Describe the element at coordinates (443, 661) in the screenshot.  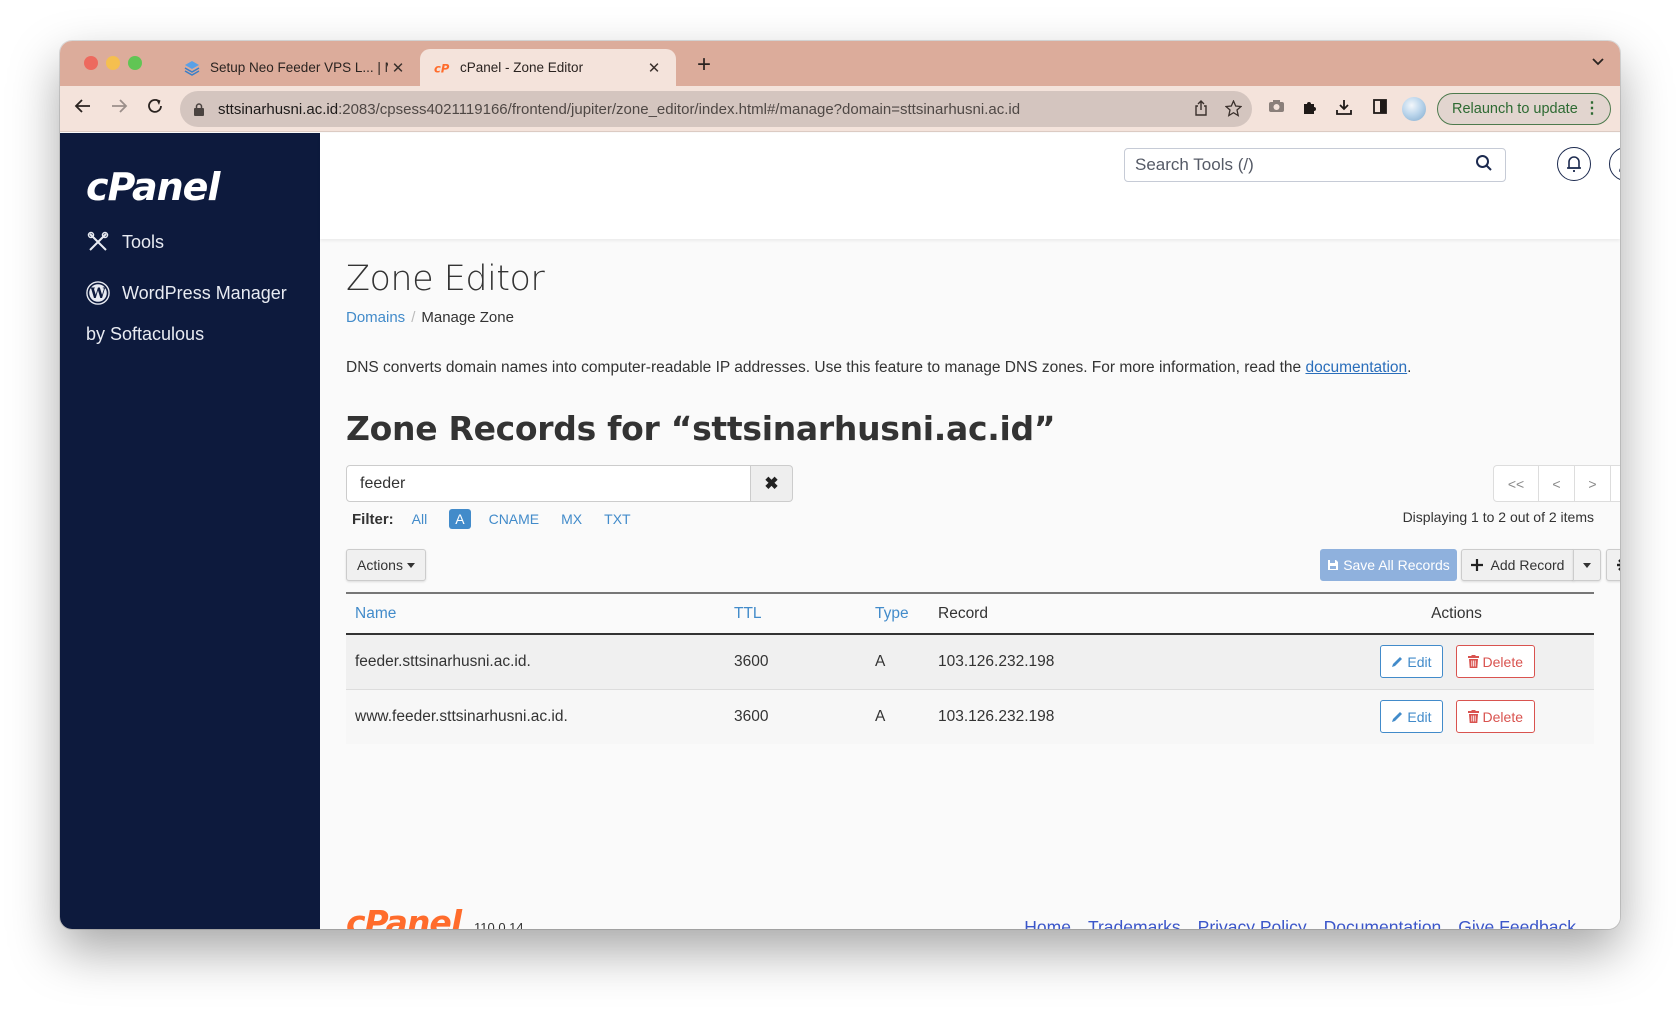
I see `record-name: feeder.sttsinarhusni.ac.id.` at that location.